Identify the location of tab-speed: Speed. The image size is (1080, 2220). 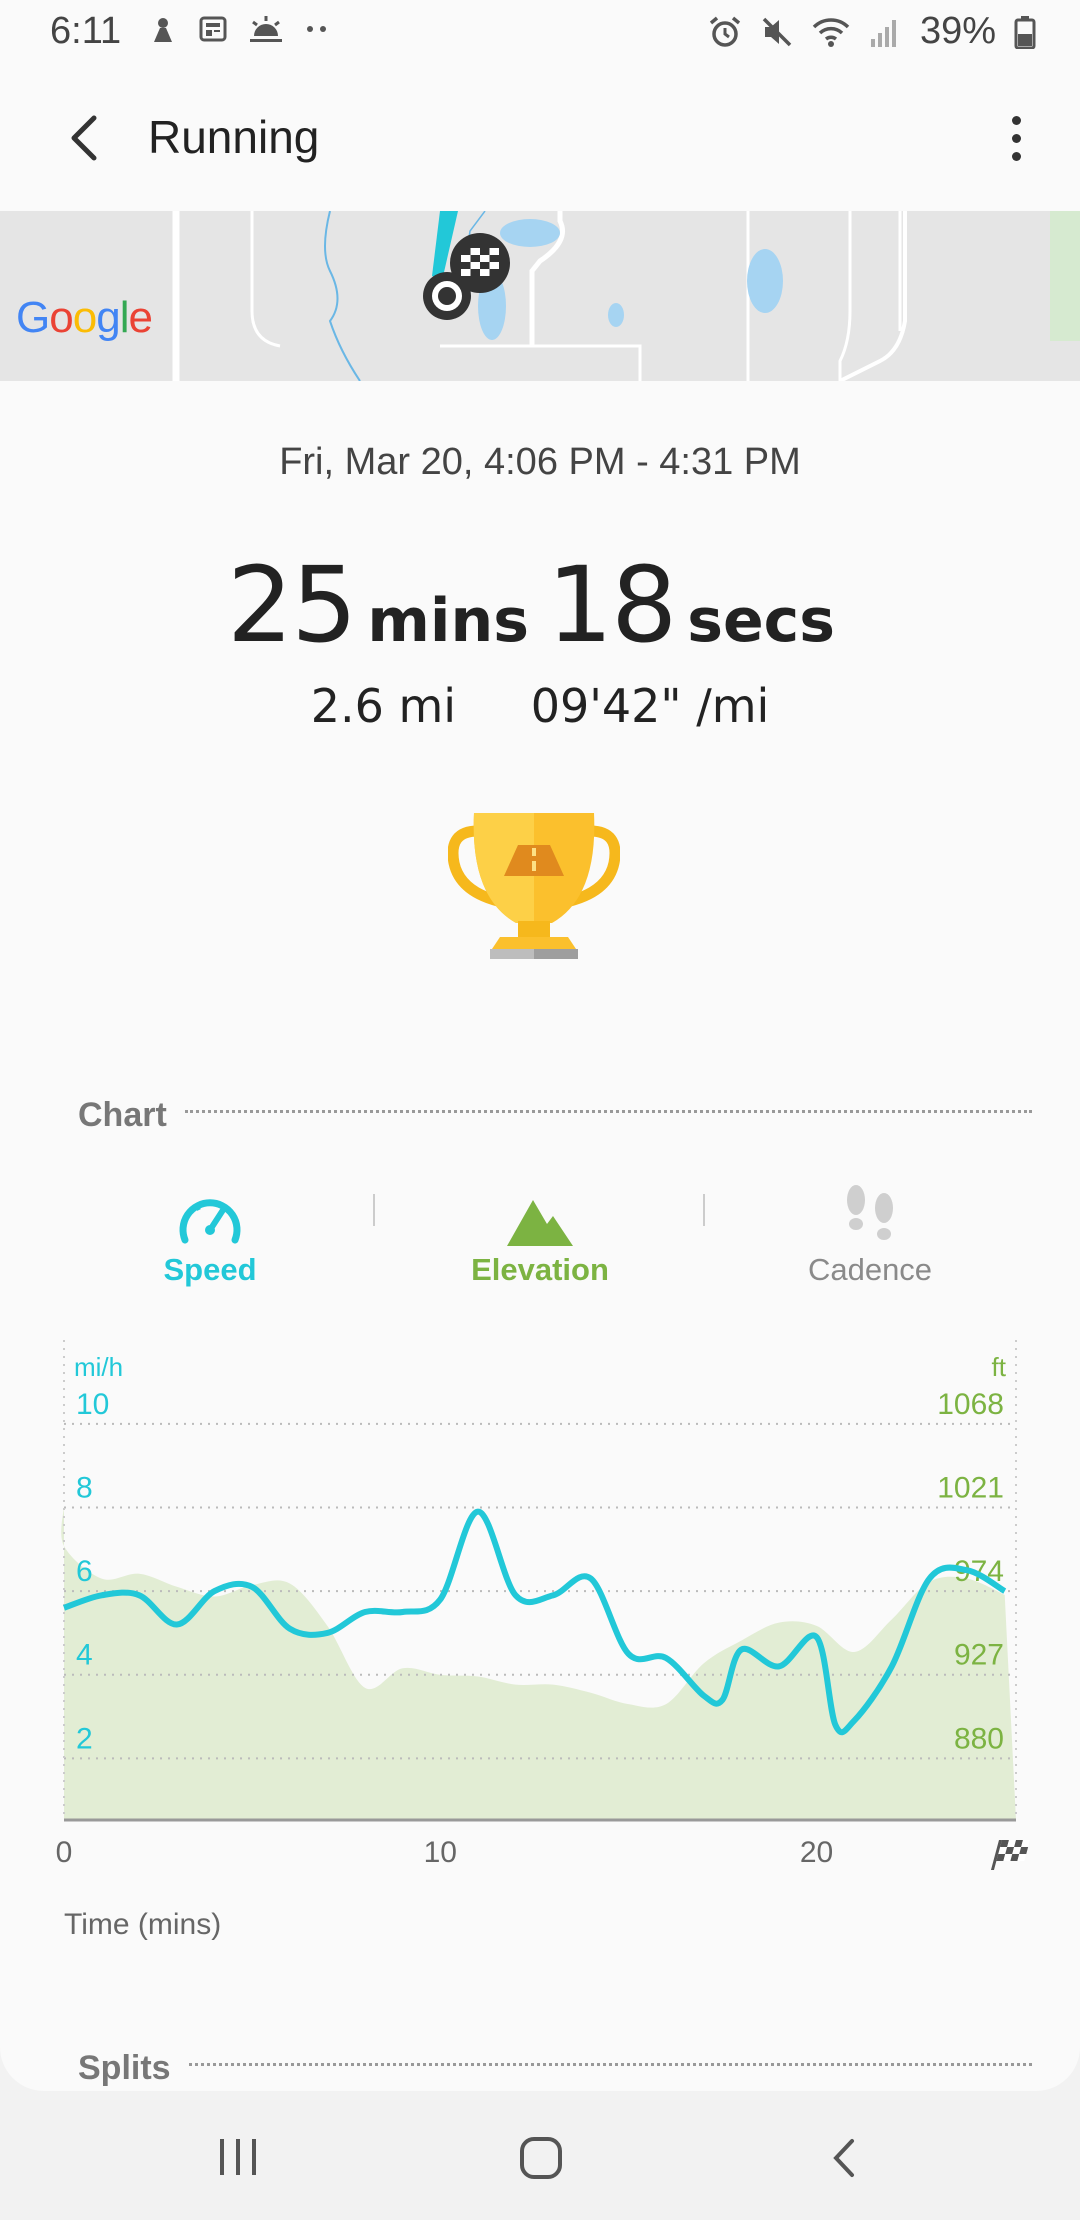
(210, 1234).